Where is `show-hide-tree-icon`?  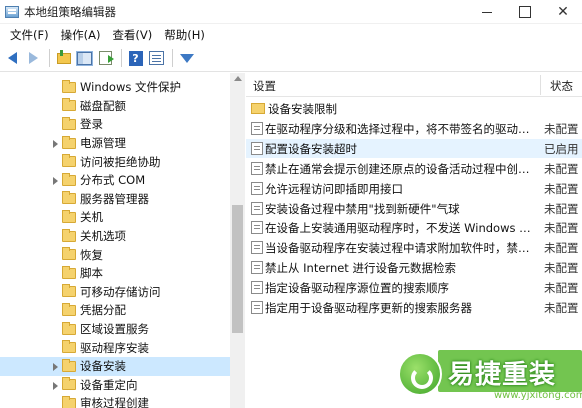
show-hide-tree-icon is located at coordinates (84, 58).